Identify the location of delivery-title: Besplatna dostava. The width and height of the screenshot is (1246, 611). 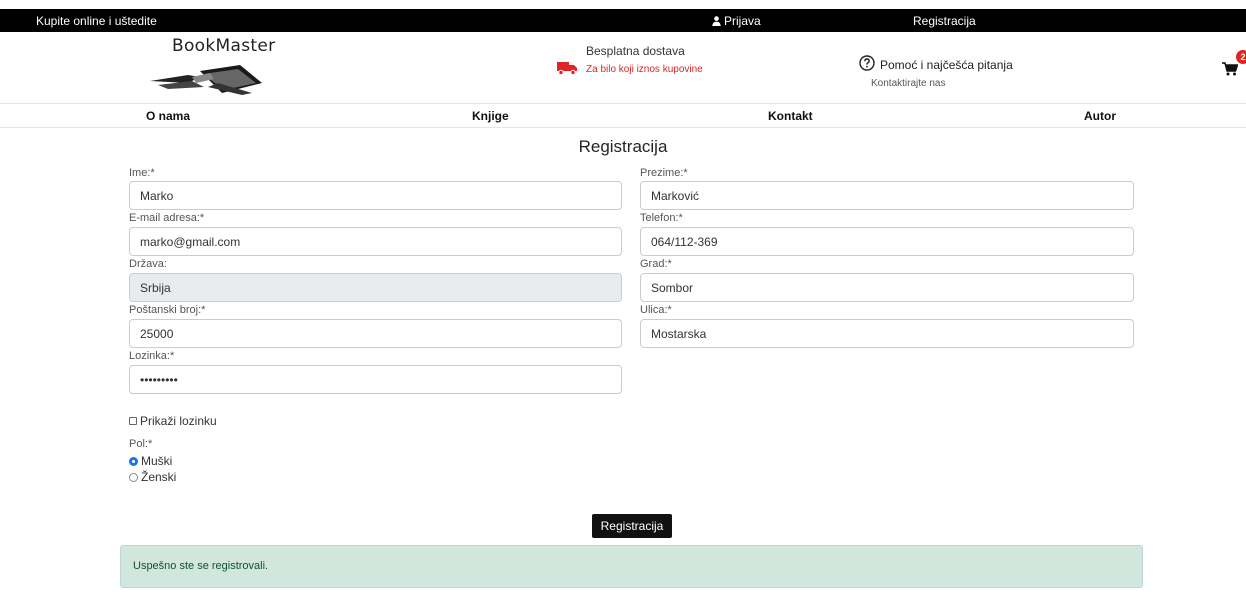
(635, 51).